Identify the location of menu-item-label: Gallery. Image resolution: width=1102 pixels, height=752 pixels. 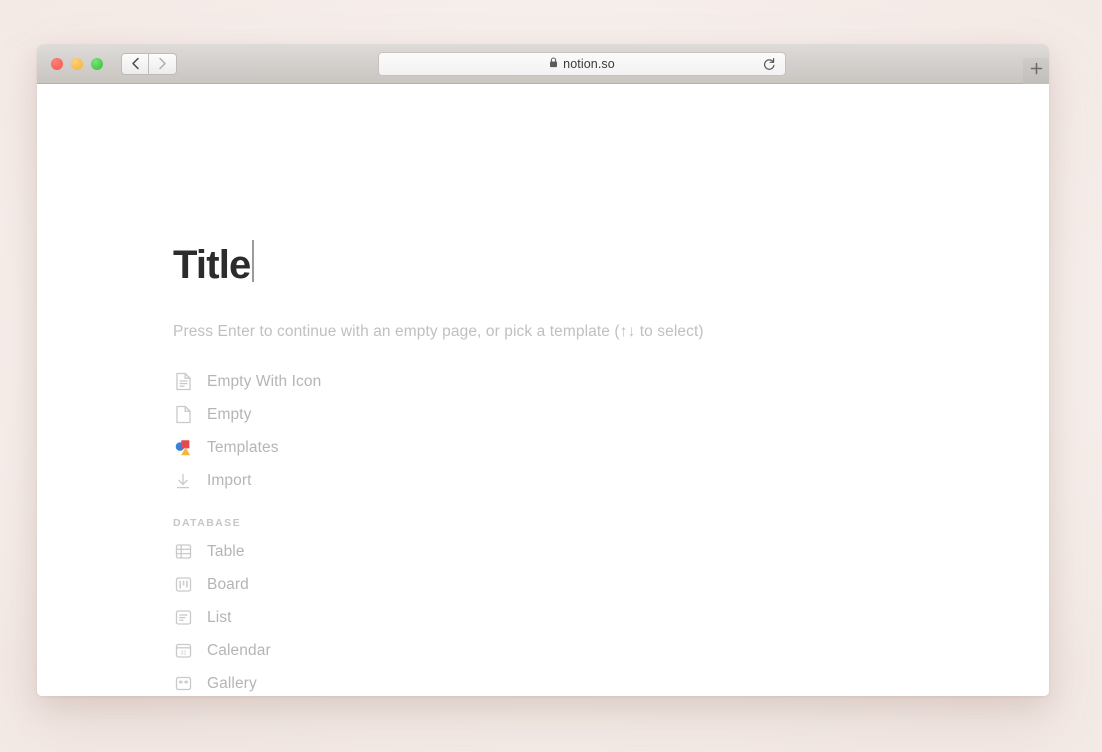
(232, 683).